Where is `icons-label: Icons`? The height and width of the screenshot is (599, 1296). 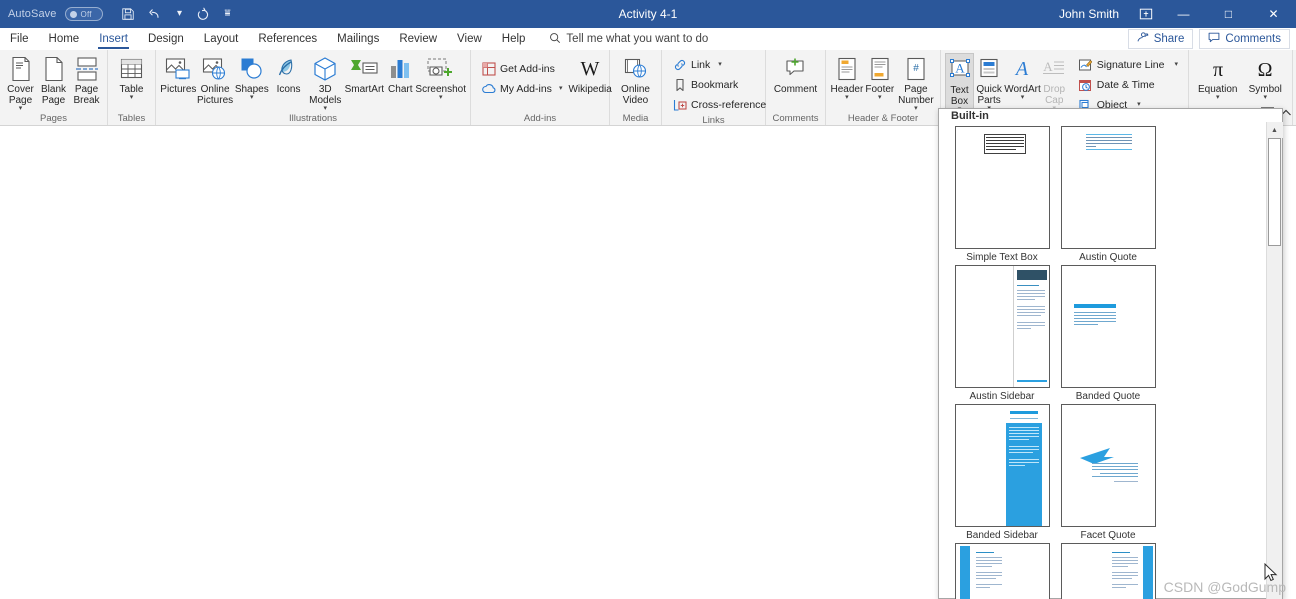
icons-label: Icons is located at coordinates (288, 89).